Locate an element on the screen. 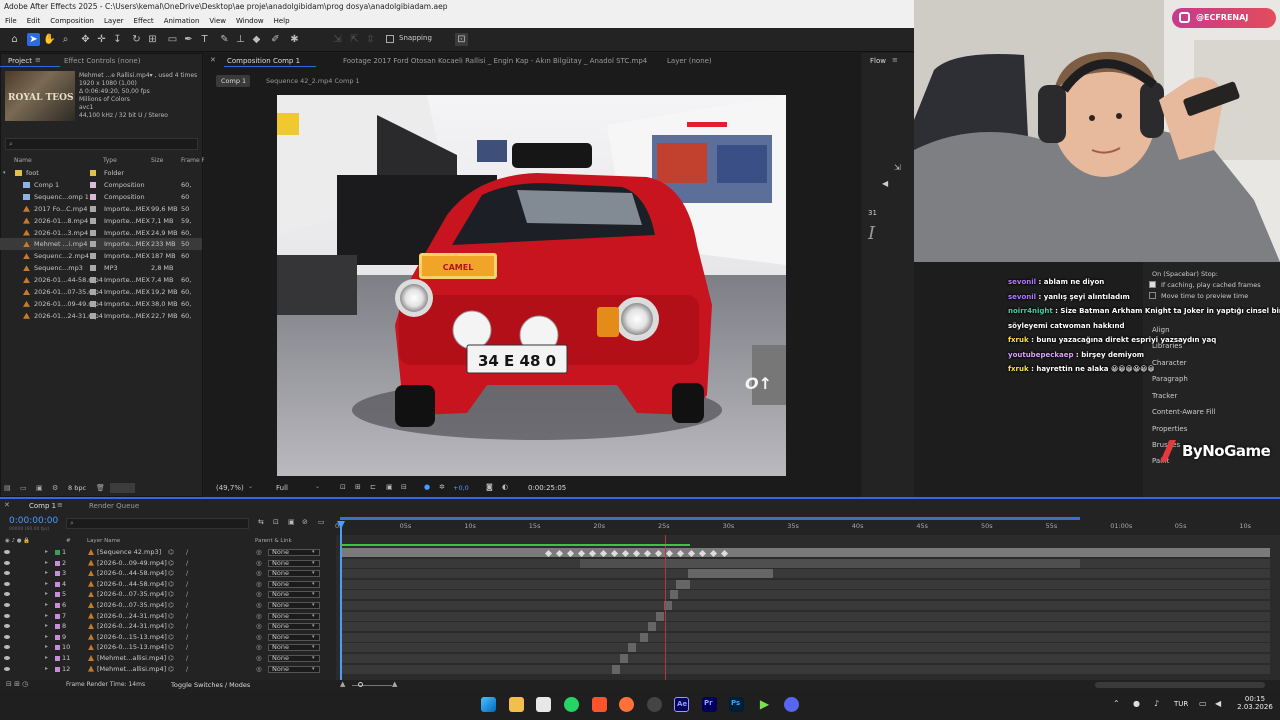 The image size is (1280, 720). resolution-dropdown: Full is located at coordinates (282, 488).